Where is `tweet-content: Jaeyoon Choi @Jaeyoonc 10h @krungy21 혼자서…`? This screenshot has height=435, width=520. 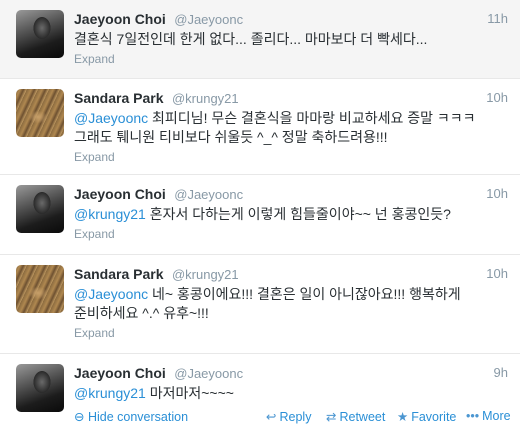
tweet-content: Jaeyoon Choi @Jaeyoonc 10h @krungy21 혼자서… is located at coordinates (291, 214).